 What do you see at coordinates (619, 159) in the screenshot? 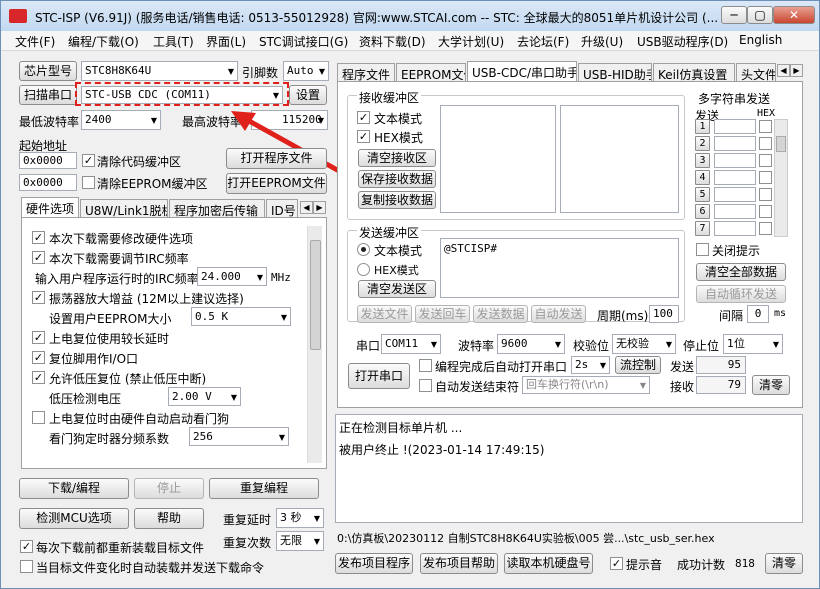
I see `receive-hex-area` at bounding box center [619, 159].